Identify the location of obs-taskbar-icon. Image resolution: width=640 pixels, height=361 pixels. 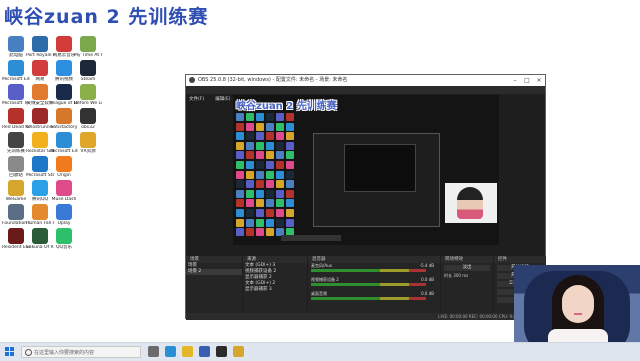
(221, 351).